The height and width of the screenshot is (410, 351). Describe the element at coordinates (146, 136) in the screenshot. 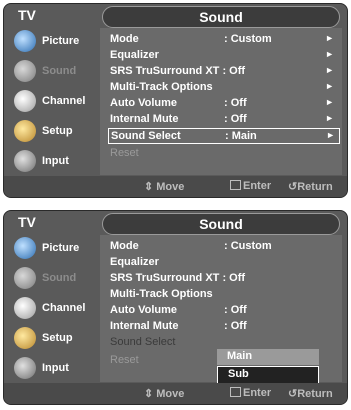

I see `menu-label: Sound Select` at that location.